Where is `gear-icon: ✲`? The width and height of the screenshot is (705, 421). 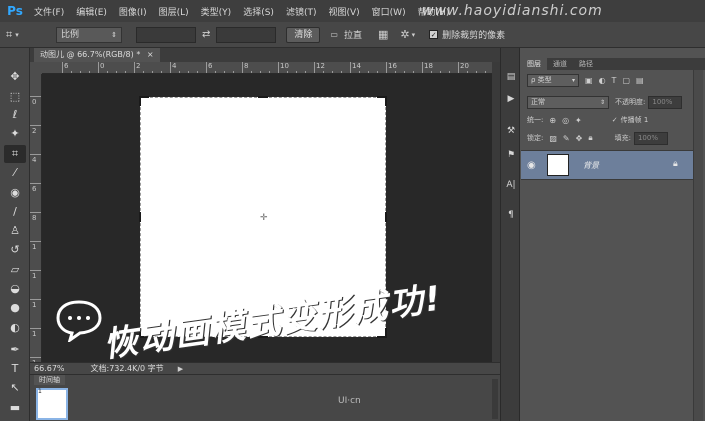
gear-icon: ✲ is located at coordinates (404, 34).